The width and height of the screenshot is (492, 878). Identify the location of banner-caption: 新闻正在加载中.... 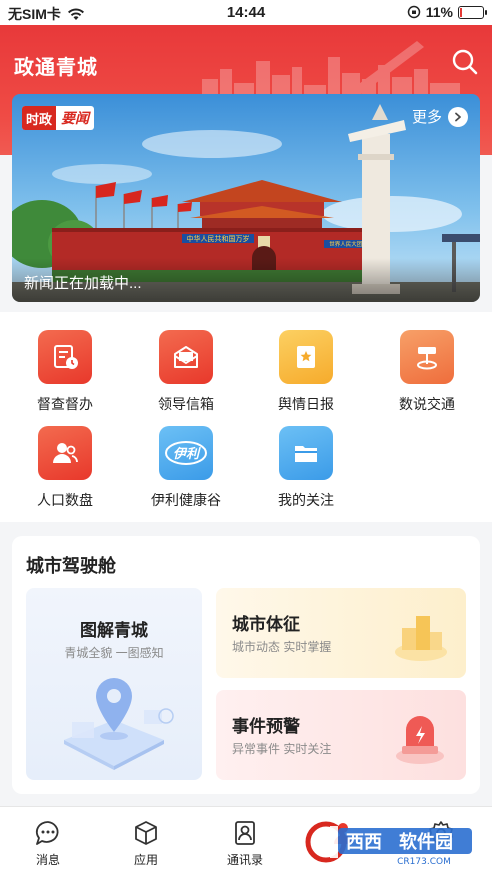
(246, 280).